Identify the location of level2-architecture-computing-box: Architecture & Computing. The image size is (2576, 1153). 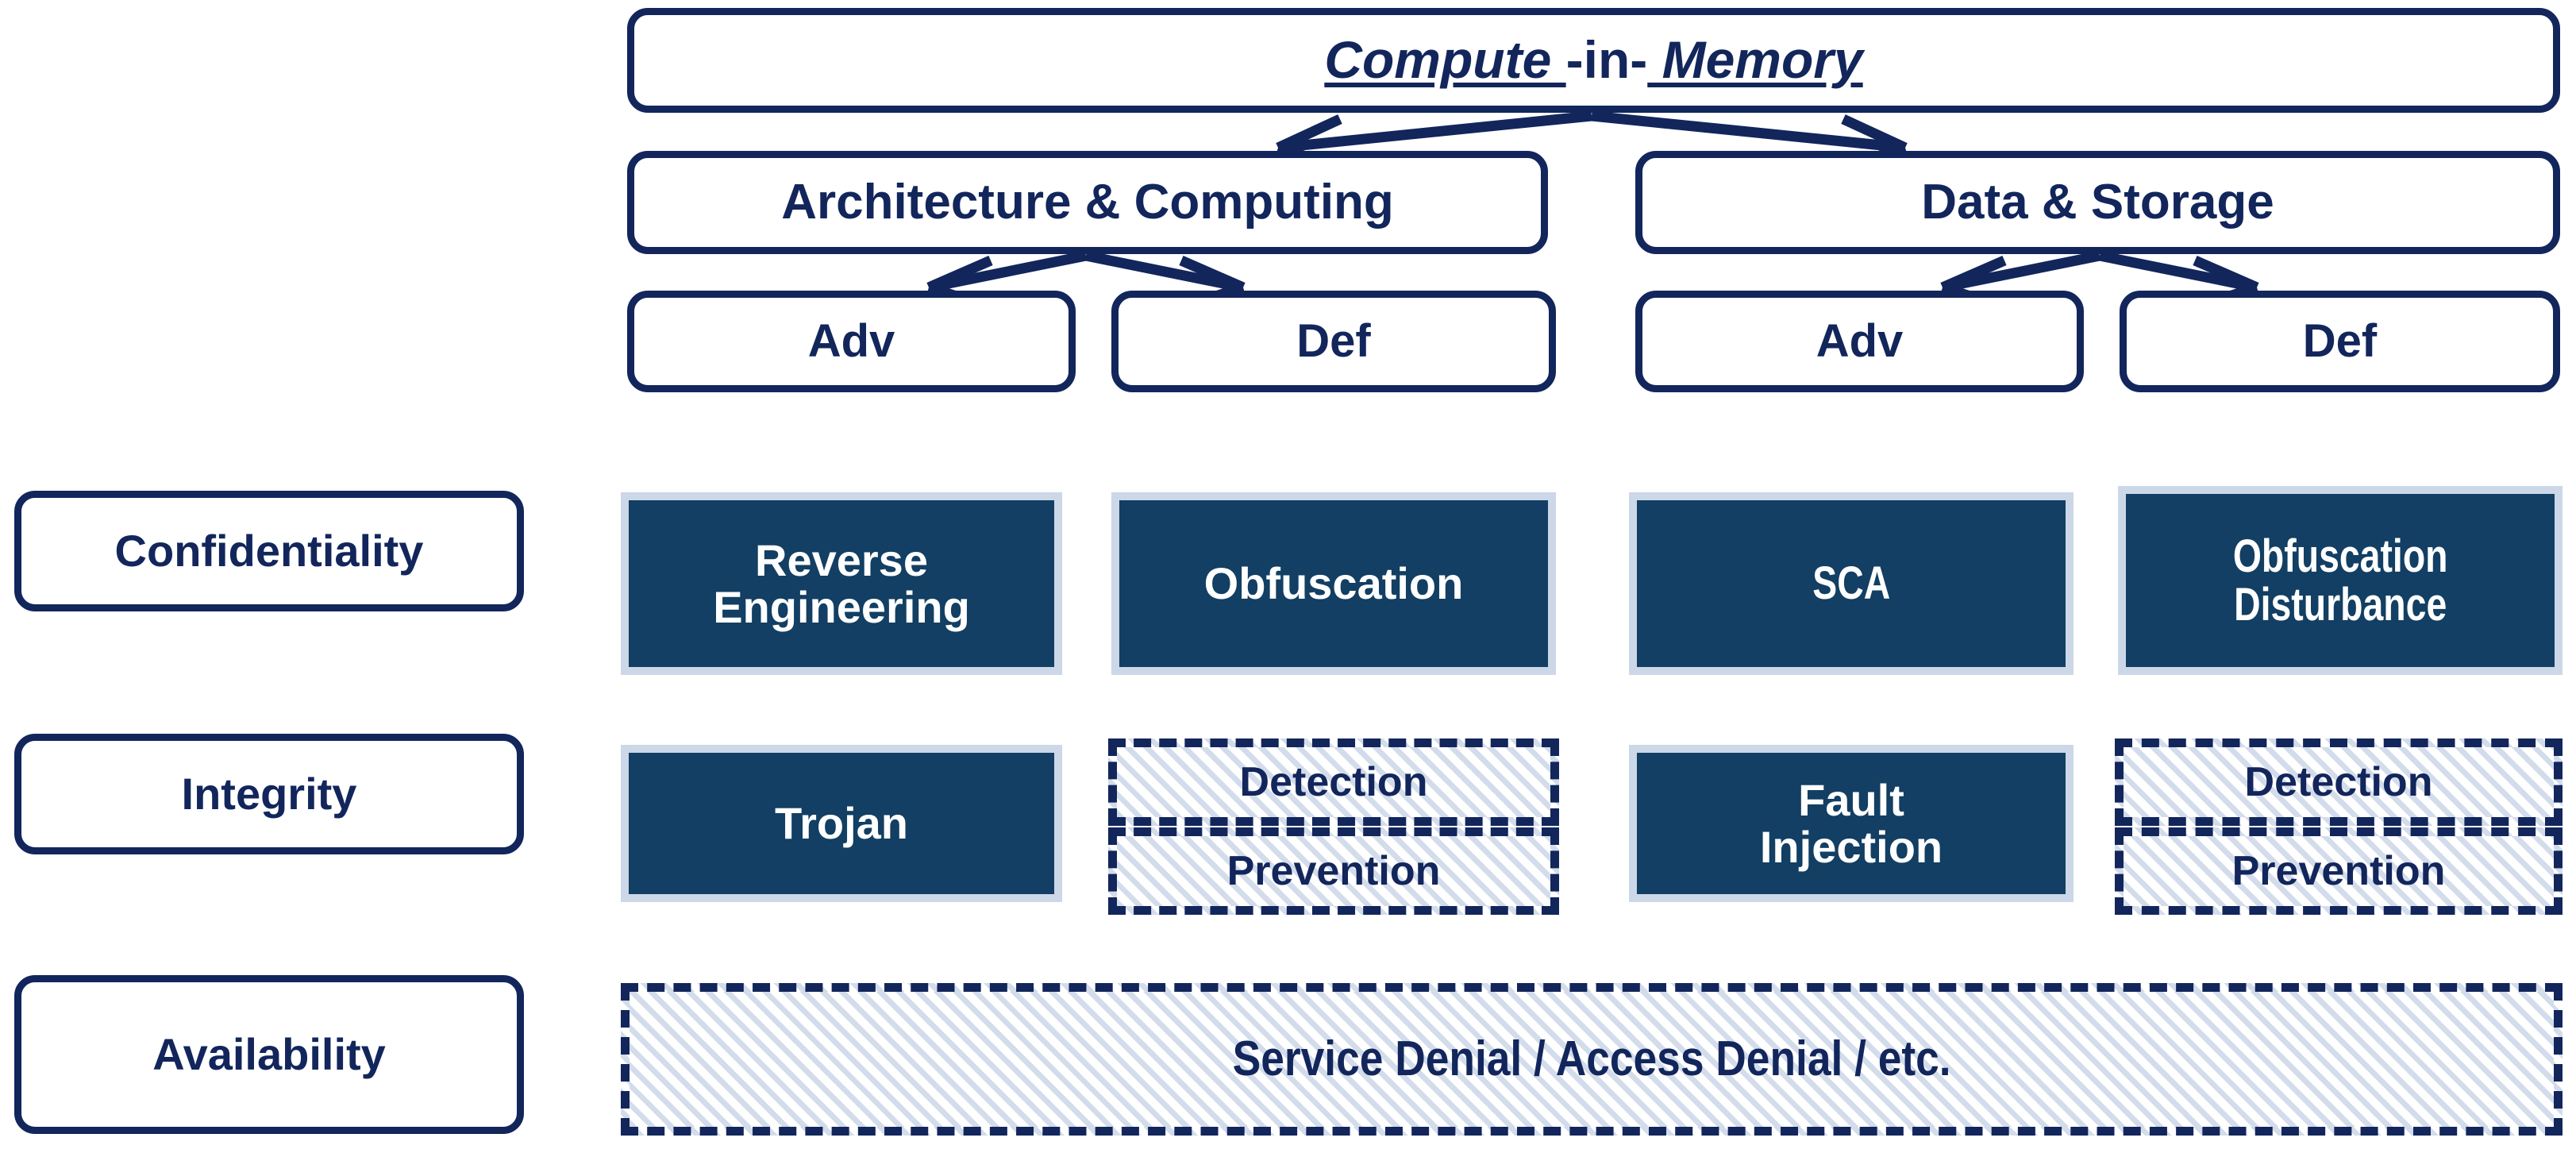
(1087, 202).